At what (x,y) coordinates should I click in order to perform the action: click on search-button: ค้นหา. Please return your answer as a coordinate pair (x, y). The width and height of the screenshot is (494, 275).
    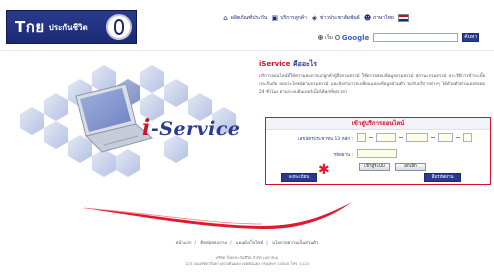
    Looking at the image, I should click on (471, 37).